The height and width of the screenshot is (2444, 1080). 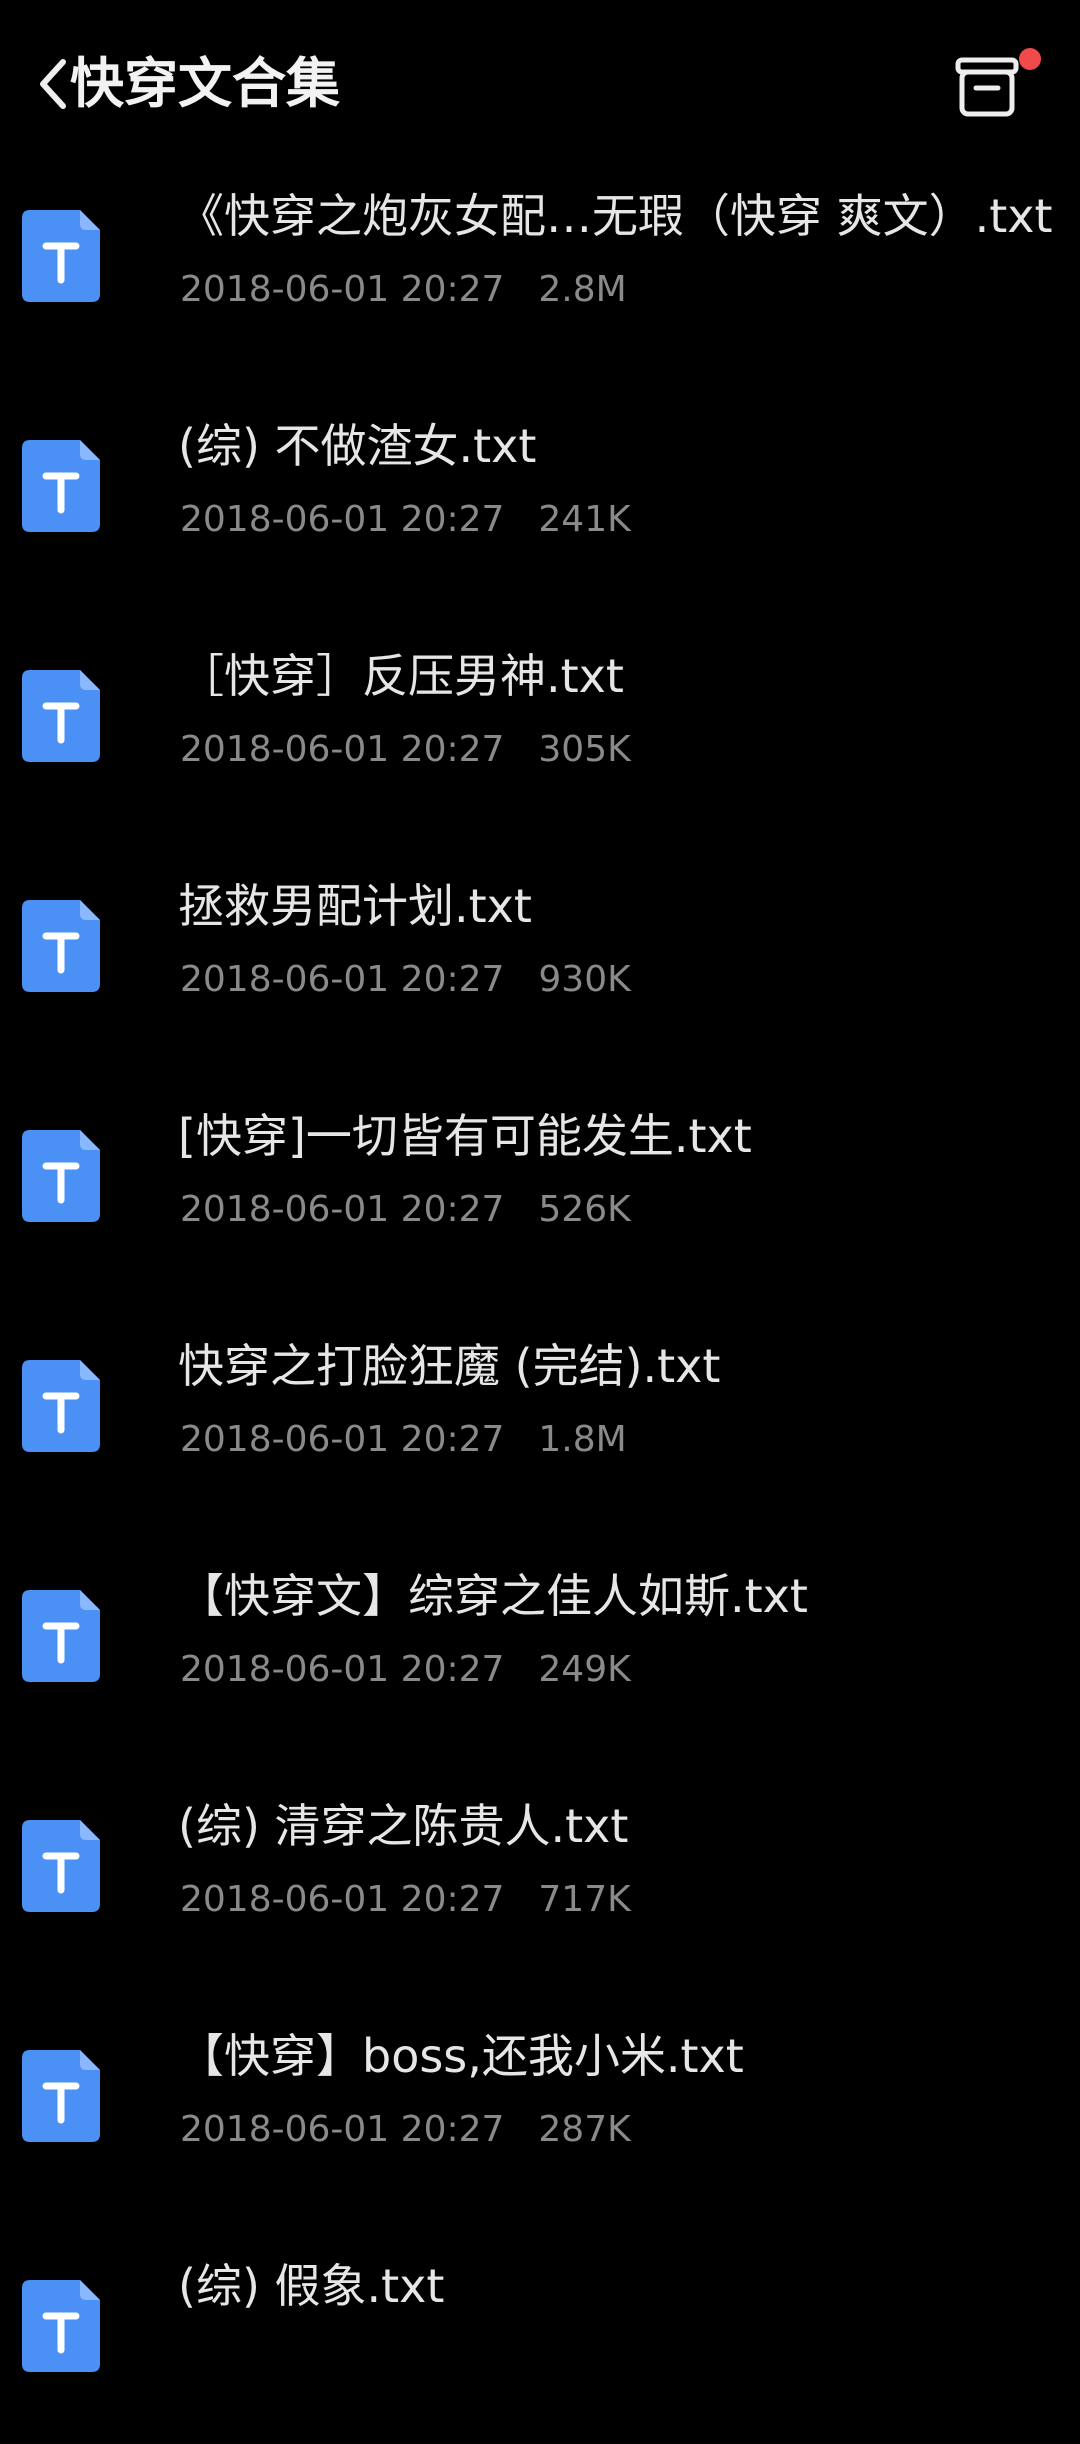 I want to click on file-name: 【快穿】boss,还我小米.txt, so click(x=461, y=2056).